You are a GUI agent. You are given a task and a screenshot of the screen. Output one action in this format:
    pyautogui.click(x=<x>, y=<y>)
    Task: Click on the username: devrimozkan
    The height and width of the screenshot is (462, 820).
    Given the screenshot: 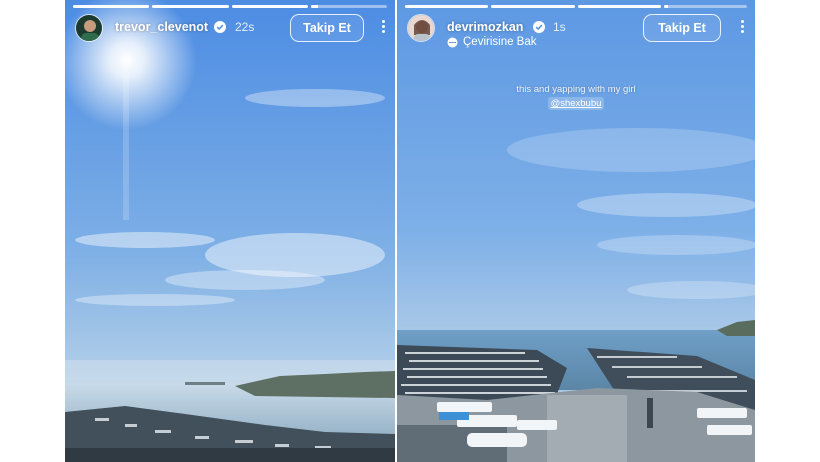 What is the action you would take?
    pyautogui.click(x=485, y=27)
    